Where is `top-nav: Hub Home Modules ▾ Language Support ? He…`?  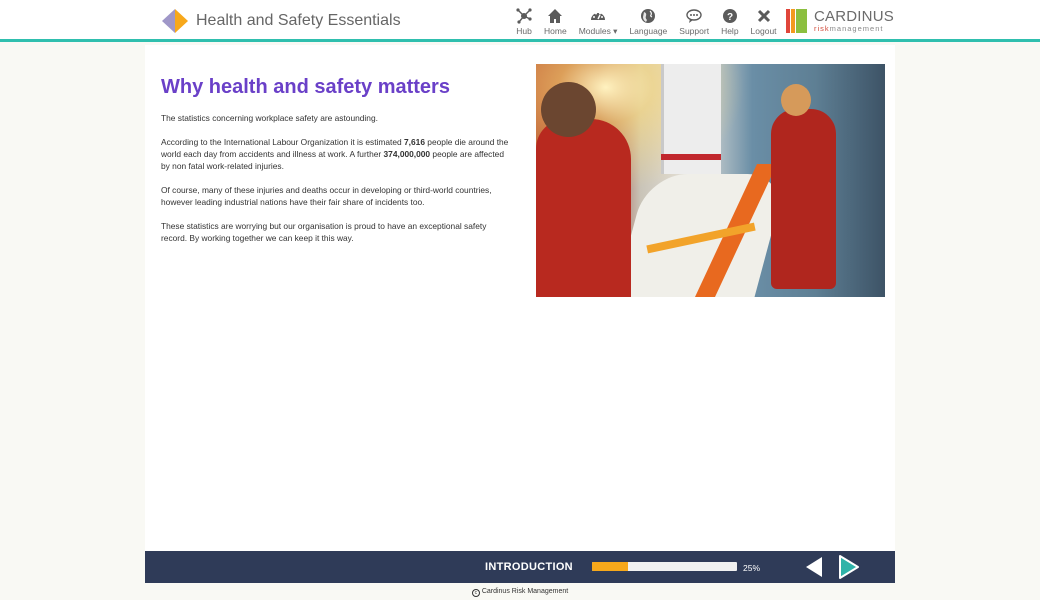 top-nav: Hub Home Modules ▾ Language Support ? He… is located at coordinates (645, 22).